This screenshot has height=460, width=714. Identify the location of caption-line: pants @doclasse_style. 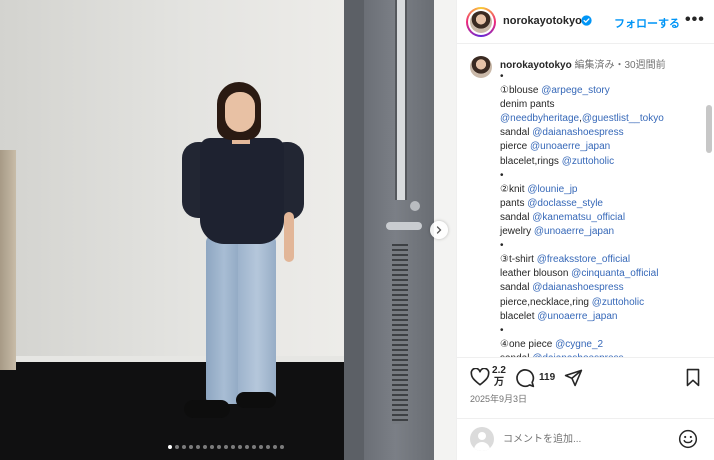
(603, 204).